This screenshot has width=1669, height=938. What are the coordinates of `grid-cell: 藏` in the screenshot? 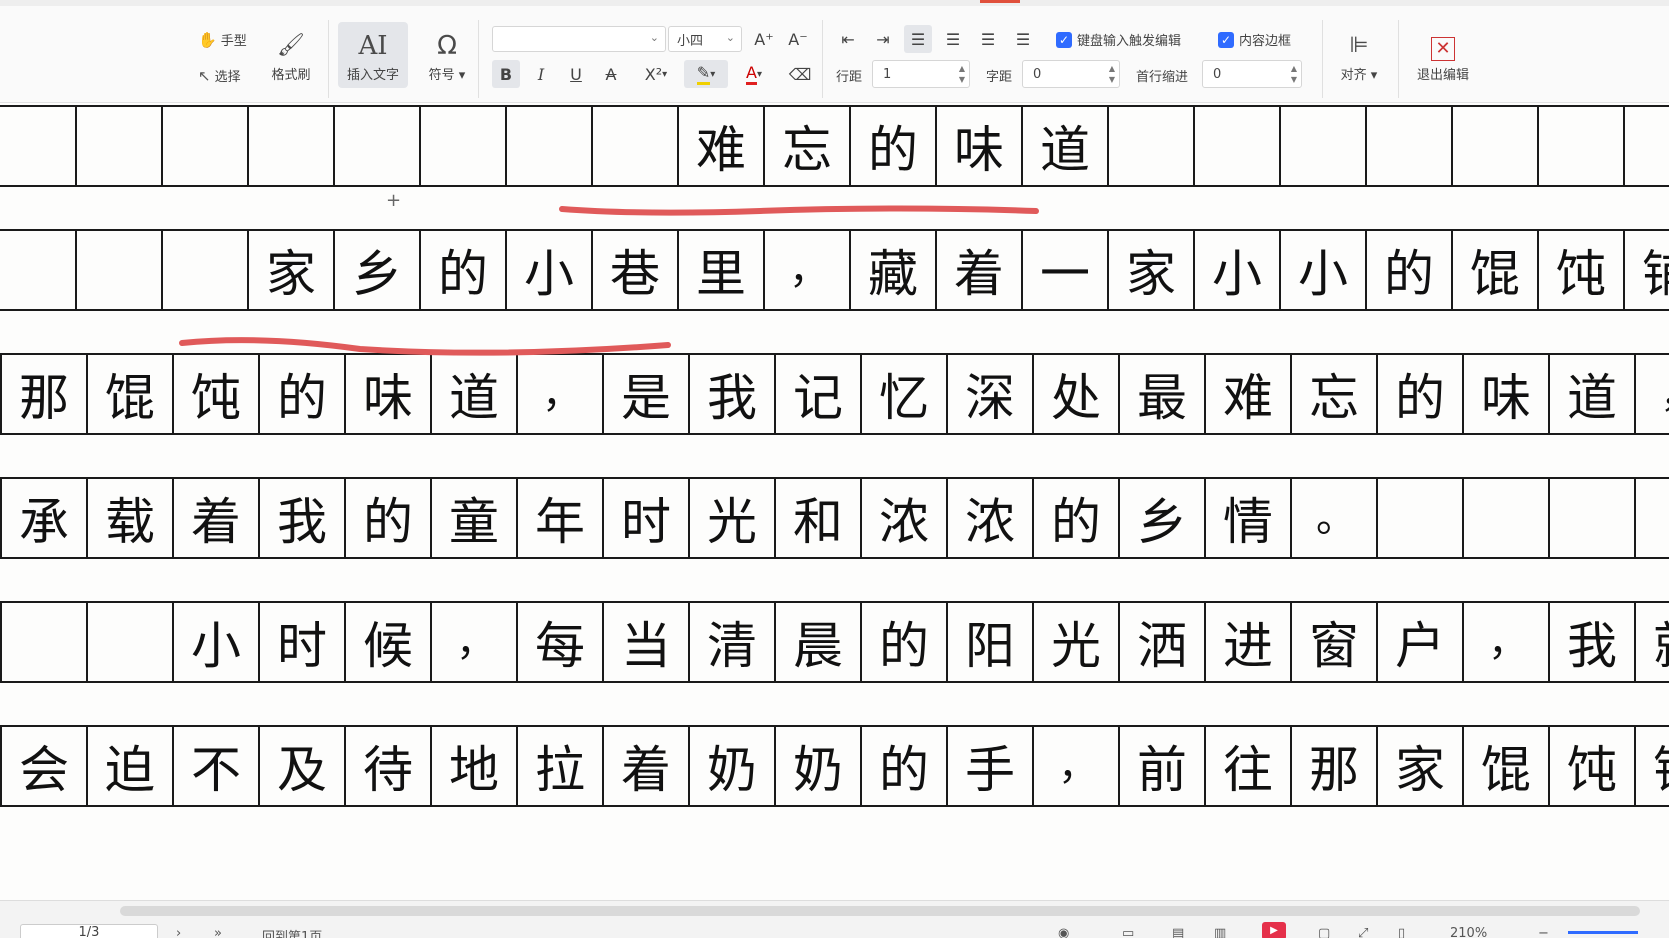 It's located at (892, 270).